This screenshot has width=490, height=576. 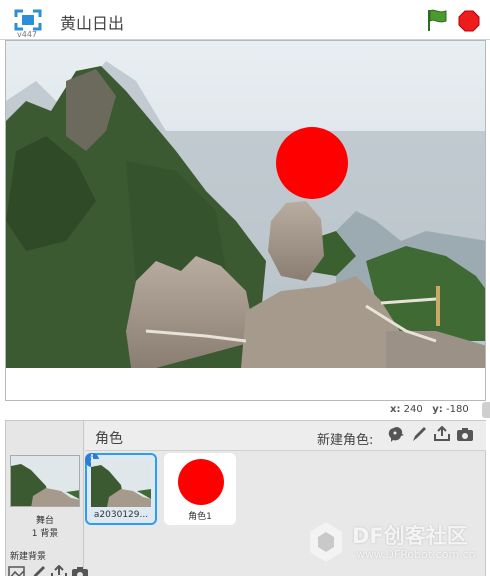 I want to click on new-sprite-tools, so click(x=430, y=434).